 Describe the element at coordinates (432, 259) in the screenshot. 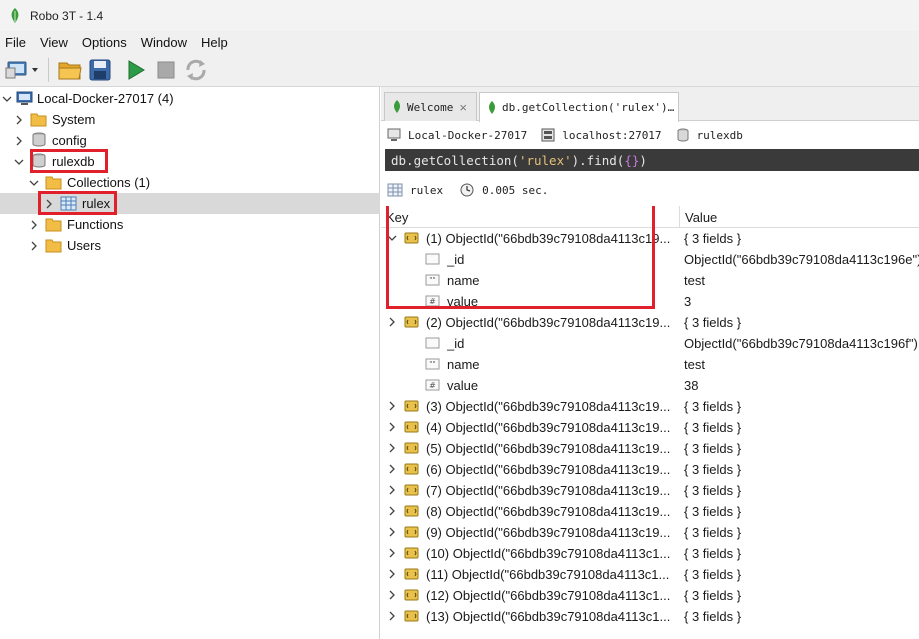

I see `objectid-type-icon` at that location.